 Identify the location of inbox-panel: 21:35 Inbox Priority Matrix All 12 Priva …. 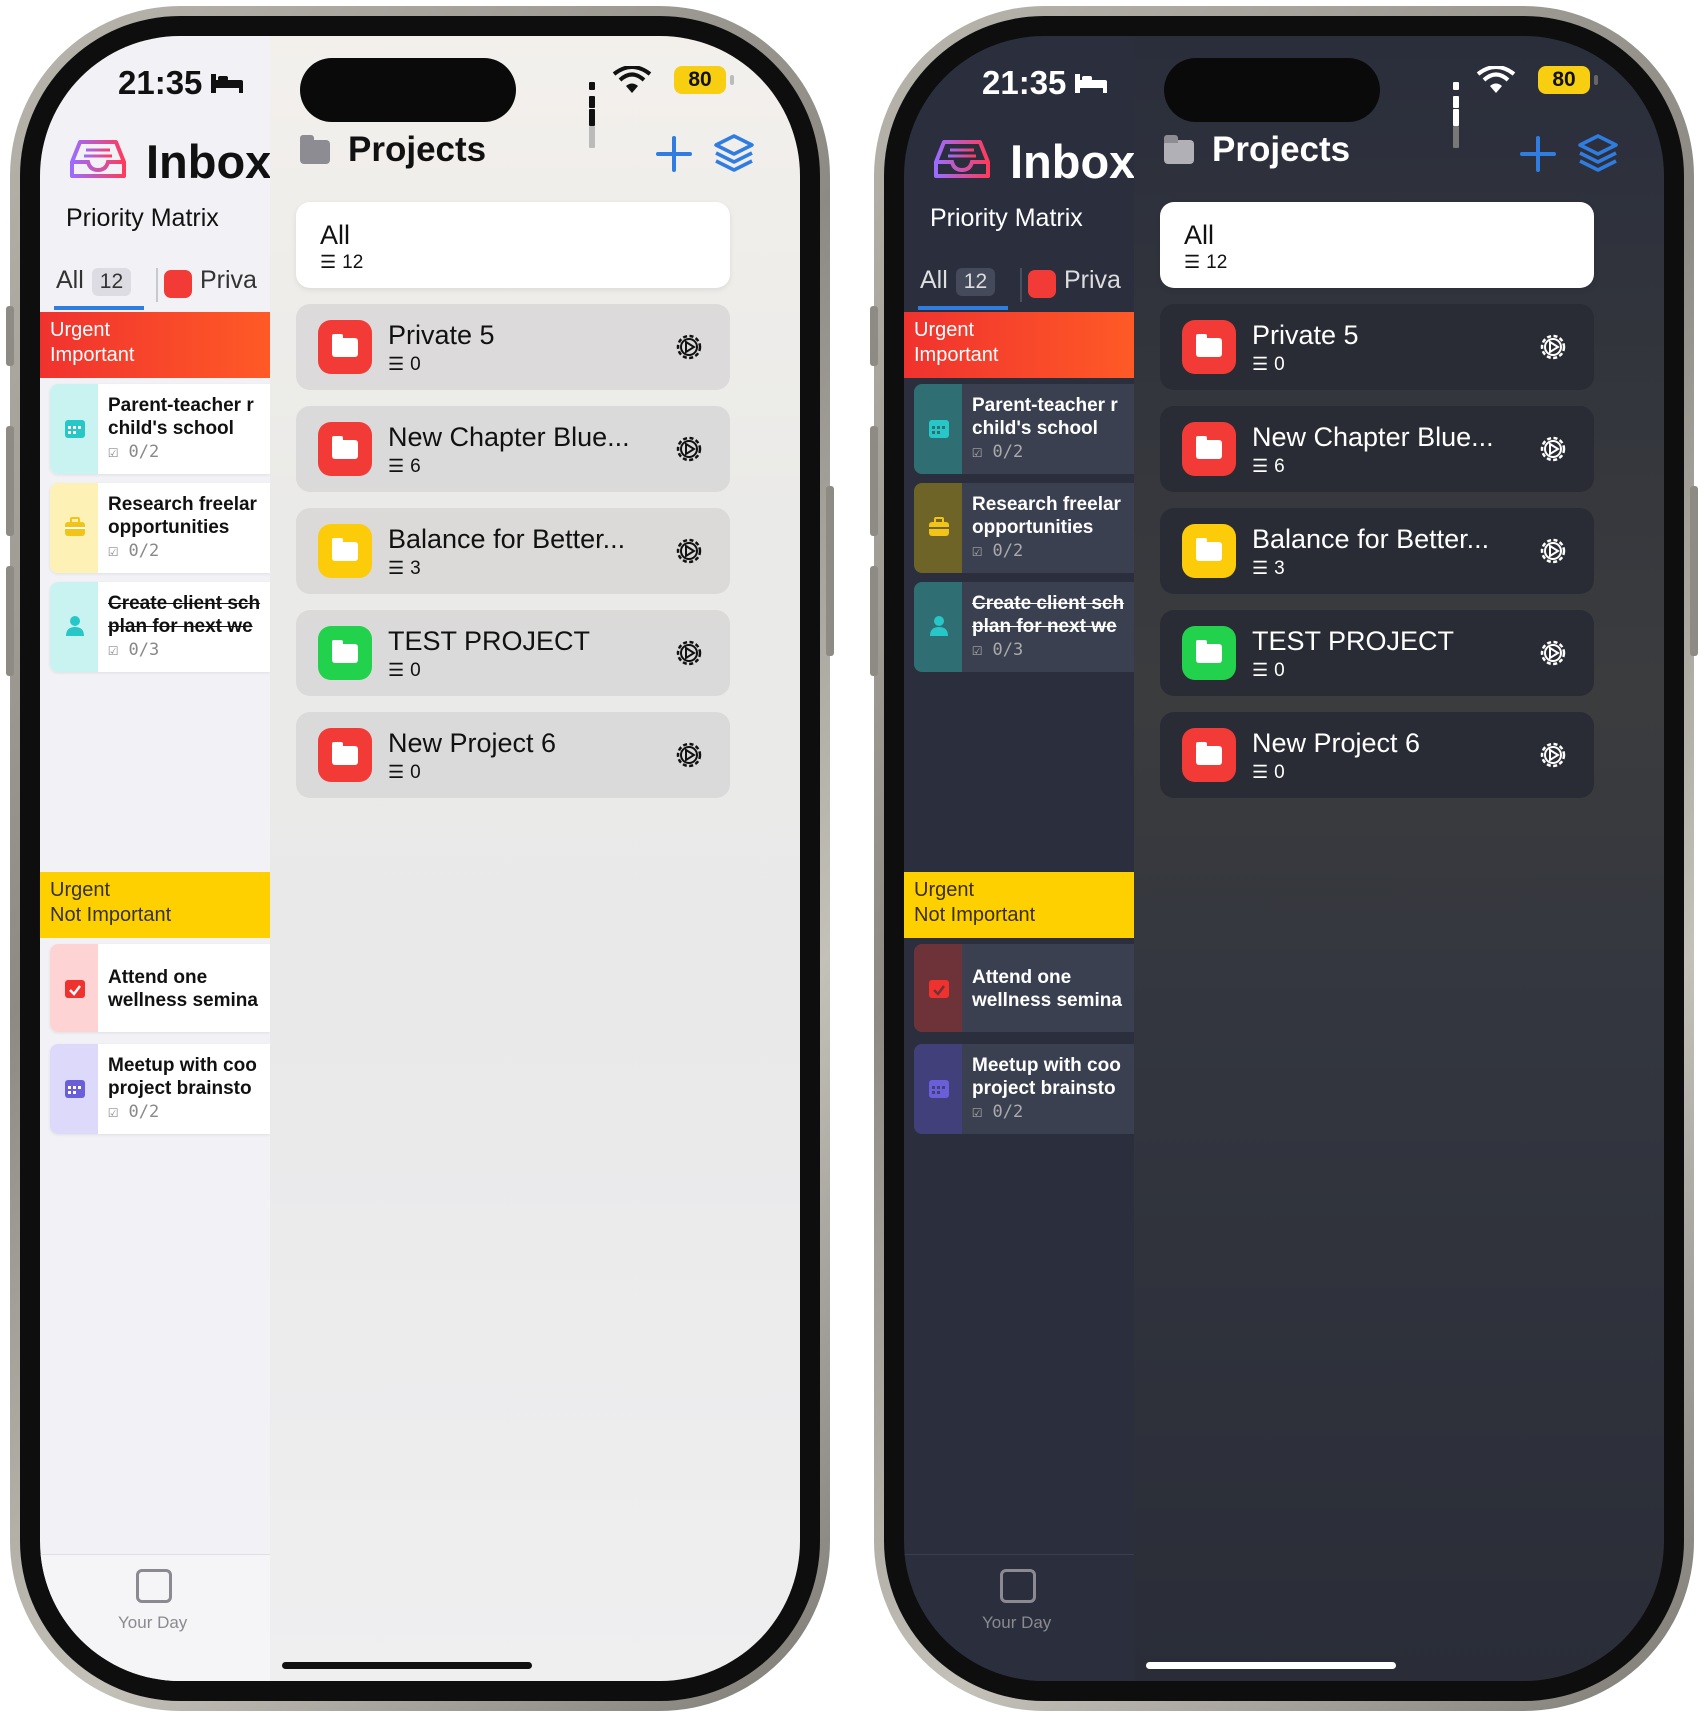
(1019, 858).